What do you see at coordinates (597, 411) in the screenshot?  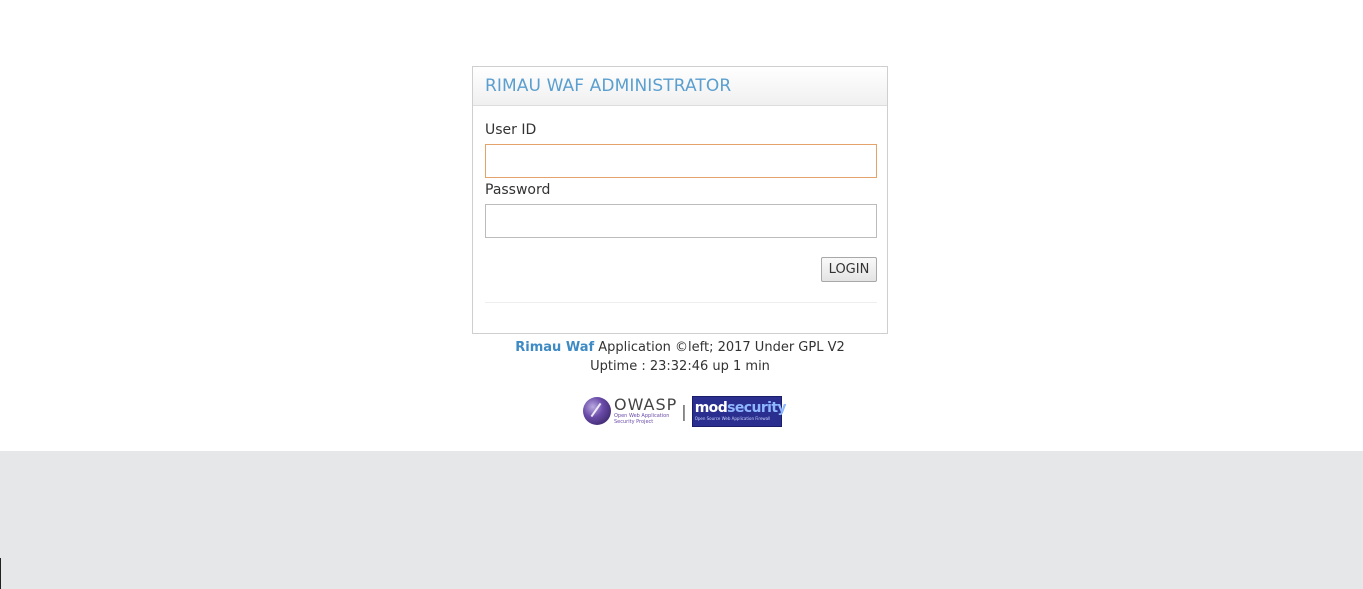 I see `owasp-wasp-orb-icon` at bounding box center [597, 411].